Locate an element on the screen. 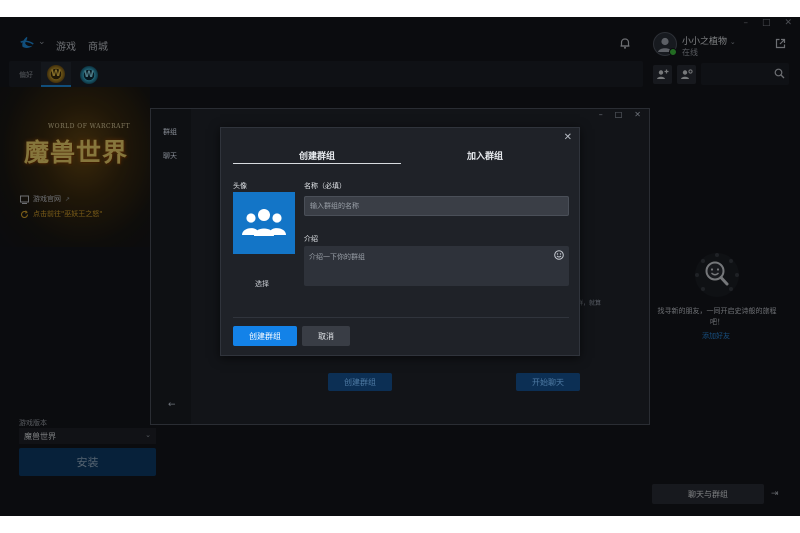  create-group-button: 创建群组 is located at coordinates (265, 336).